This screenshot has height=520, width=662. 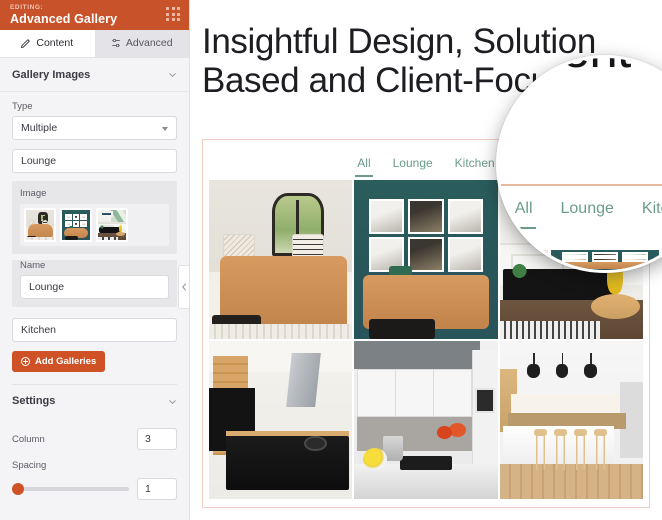 I want to click on name-label: Name, so click(x=33, y=265).